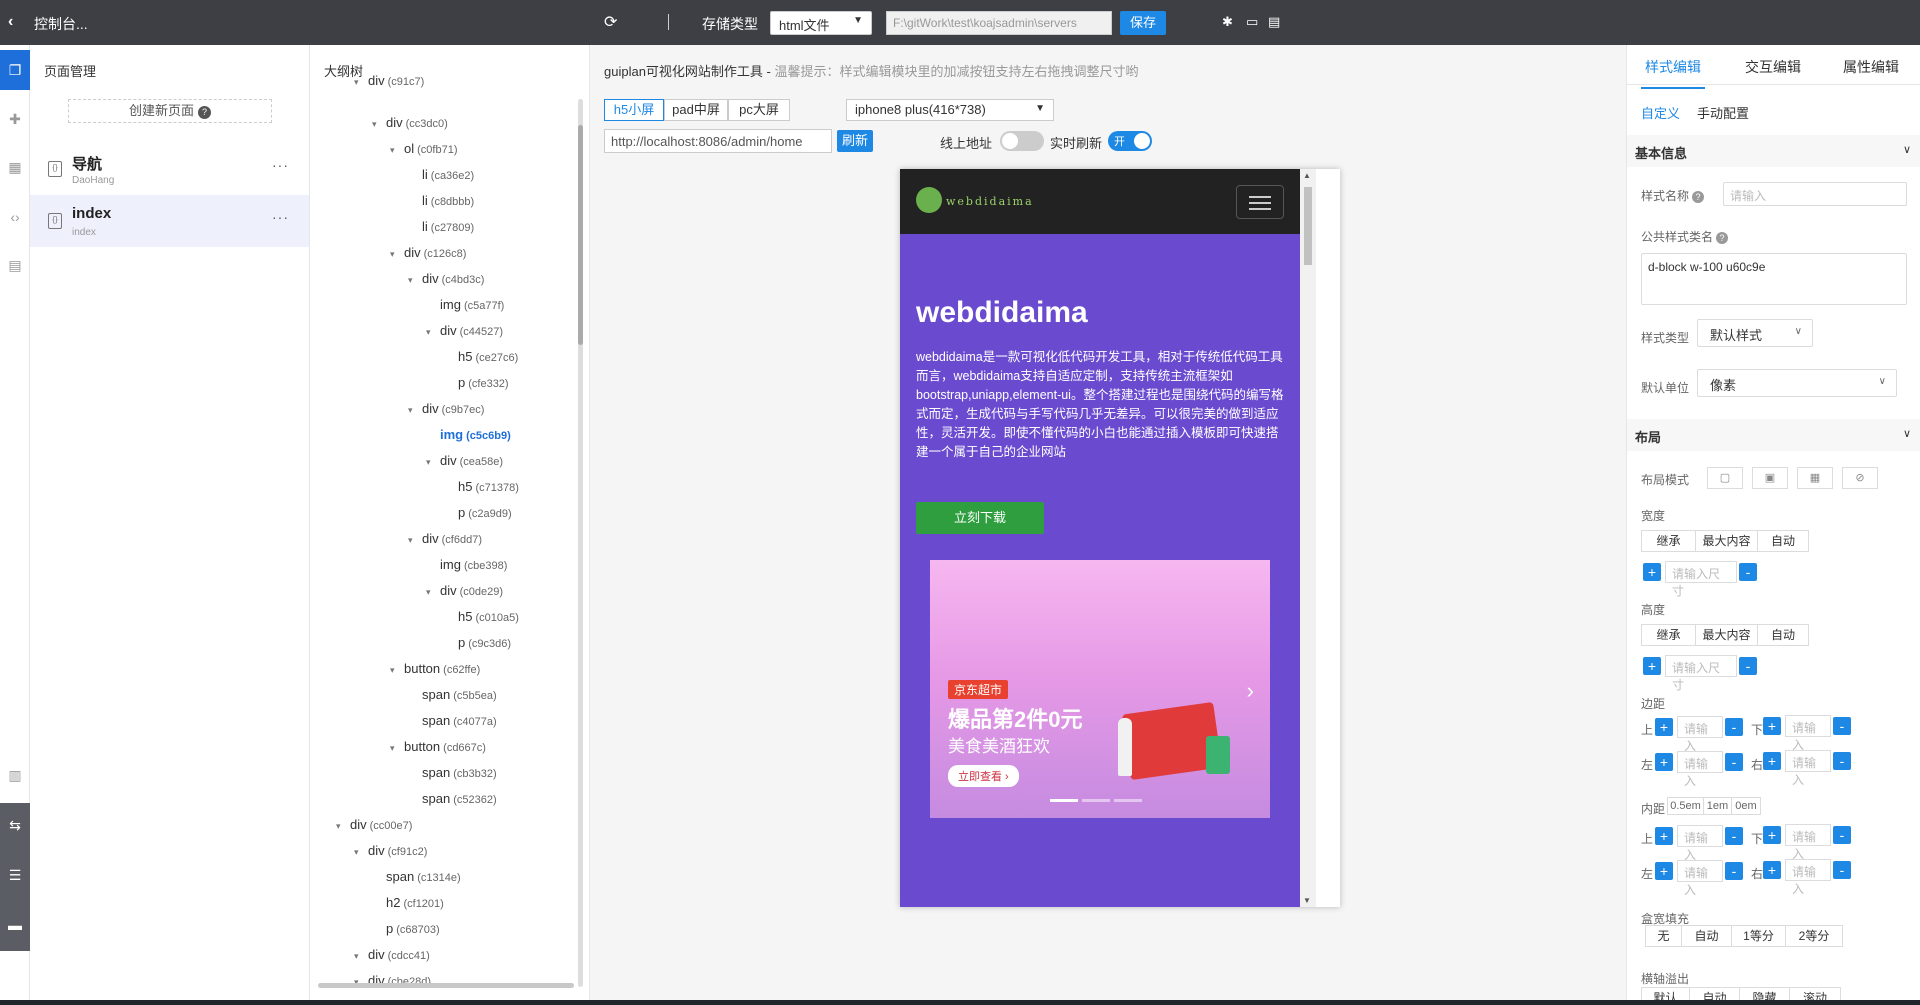 Image resolution: width=1920 pixels, height=1005 pixels. What do you see at coordinates (481, 616) in the screenshot?
I see `outline-node: h5 (c010a5)` at bounding box center [481, 616].